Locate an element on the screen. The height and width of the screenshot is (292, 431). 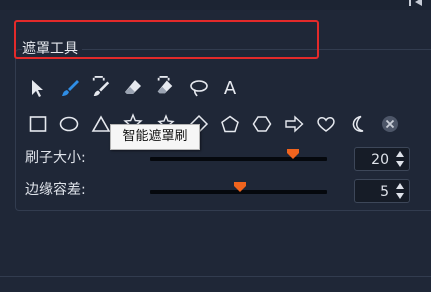
pointer-tool is located at coordinates (37, 88).